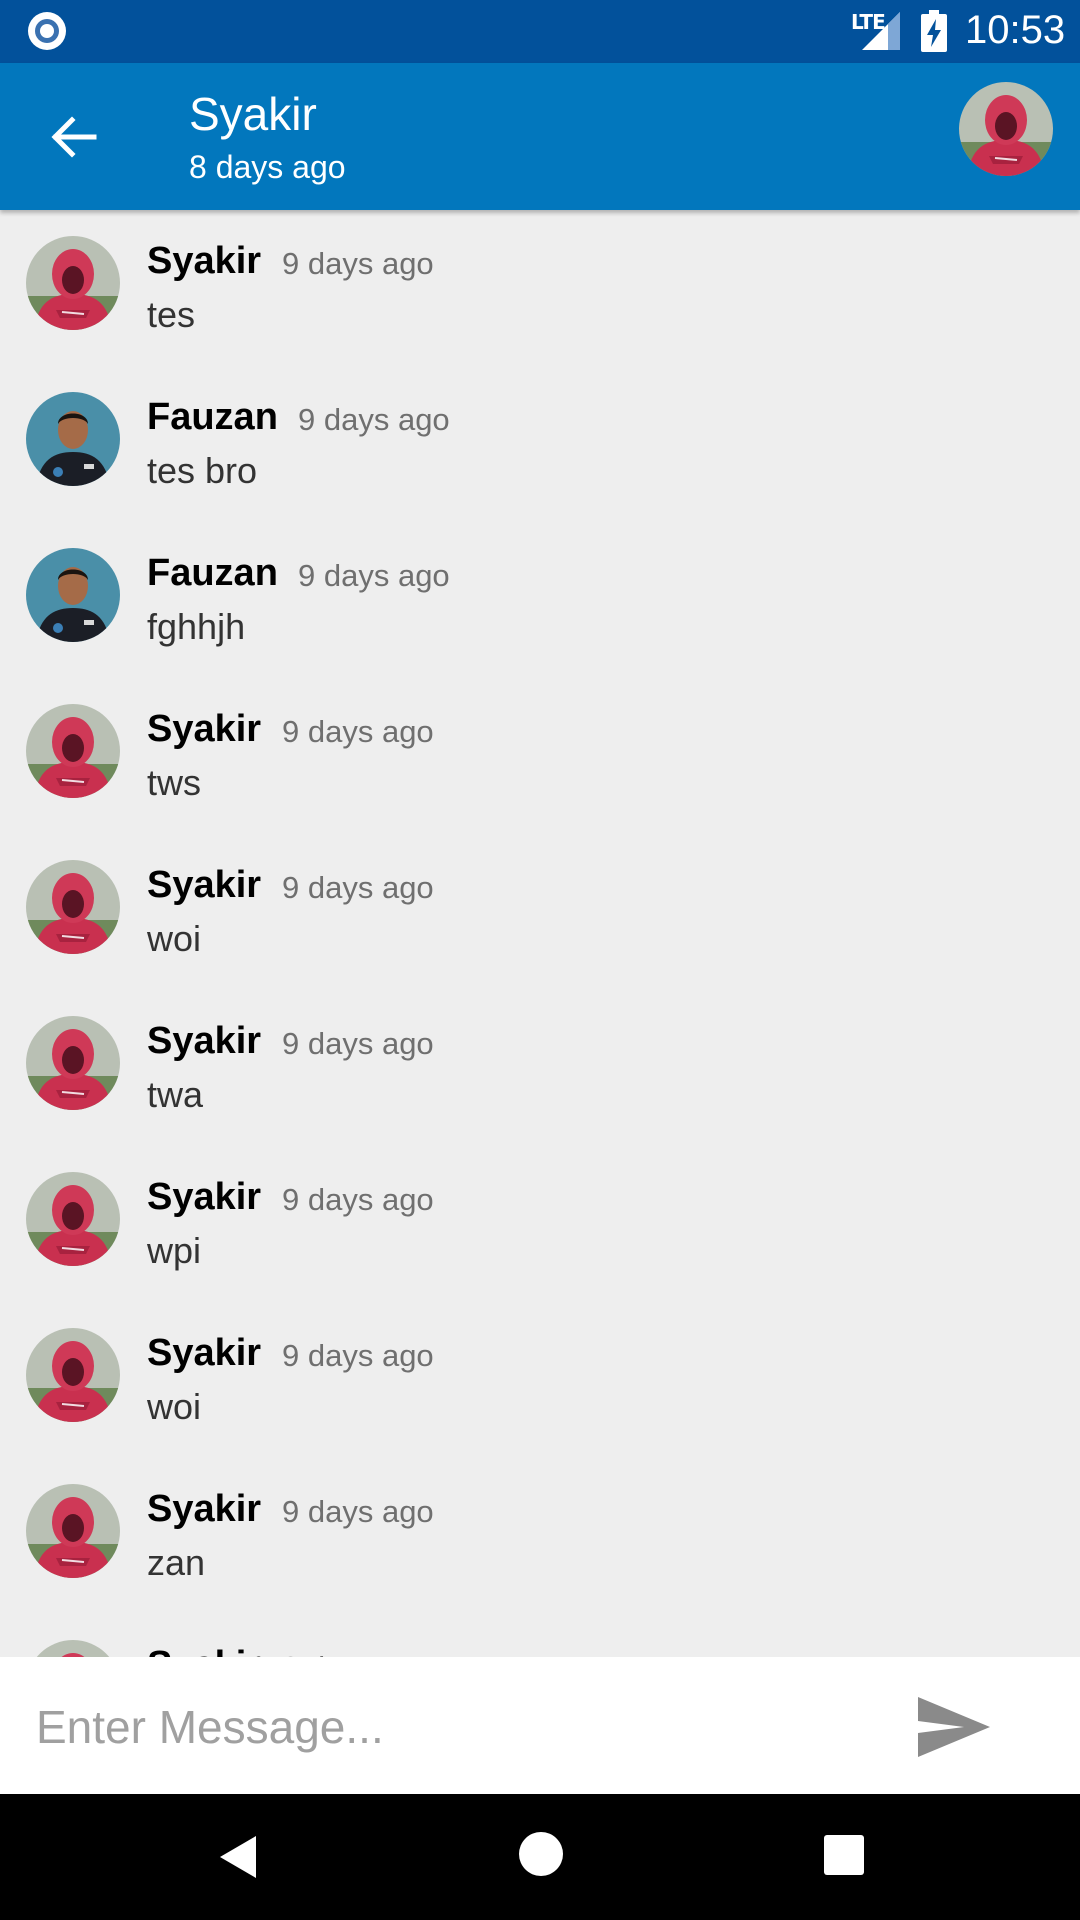 This screenshot has width=1080, height=1920. I want to click on message-item: Syakir 9 days ago twa, so click(540, 1068).